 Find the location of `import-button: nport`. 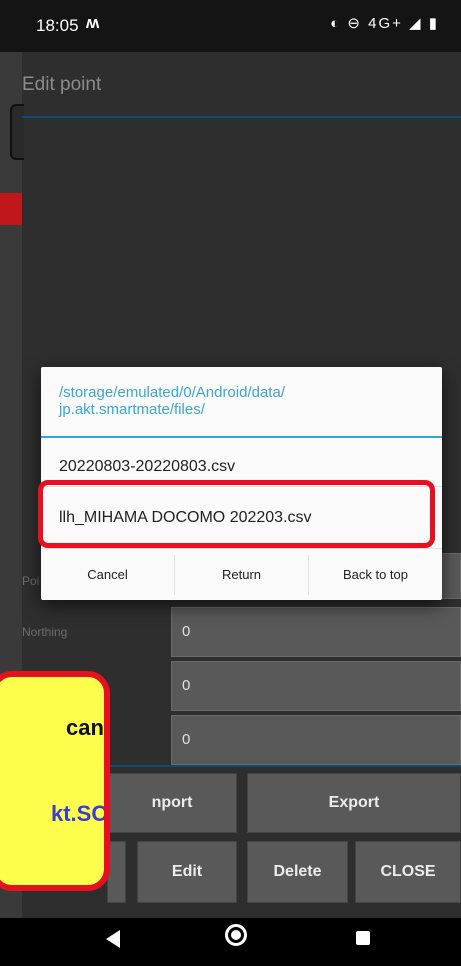

import-button: nport is located at coordinates (172, 803).